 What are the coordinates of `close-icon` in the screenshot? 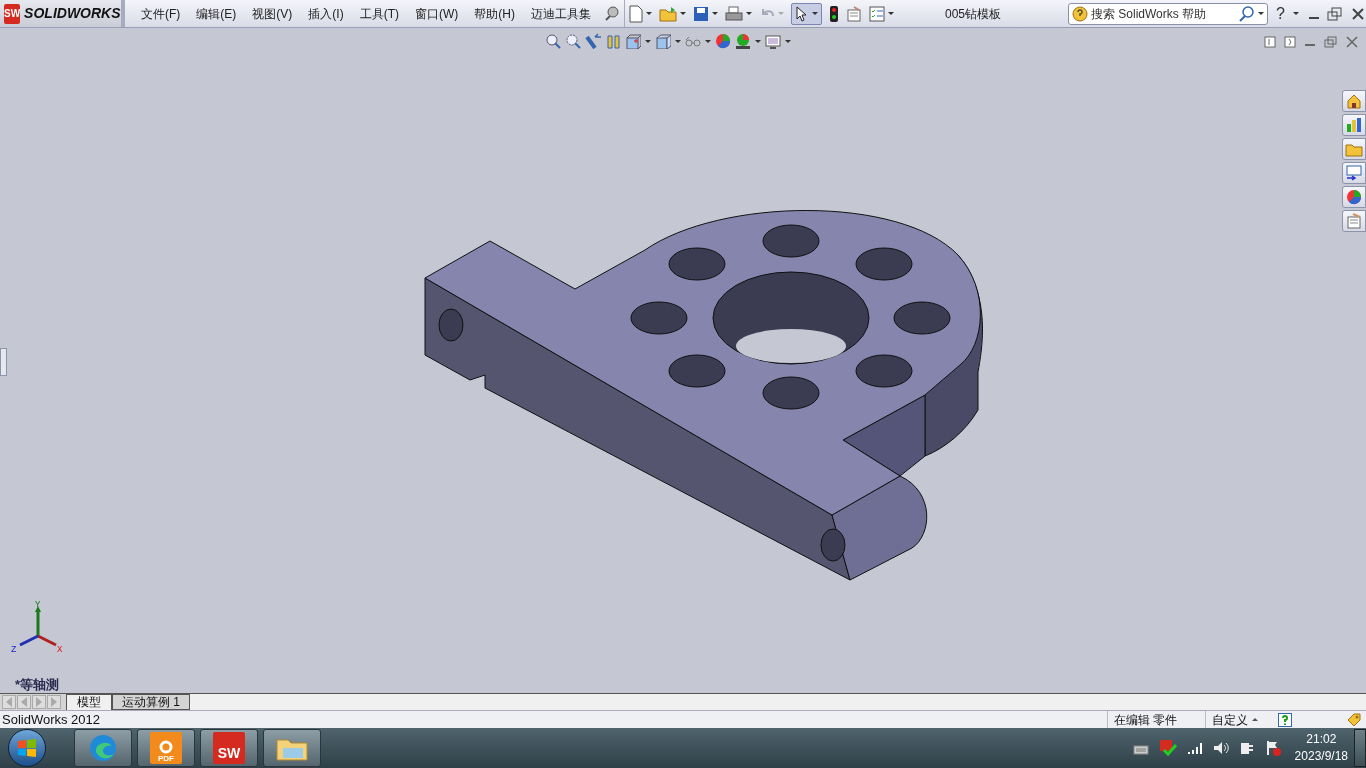 It's located at (1357, 13).